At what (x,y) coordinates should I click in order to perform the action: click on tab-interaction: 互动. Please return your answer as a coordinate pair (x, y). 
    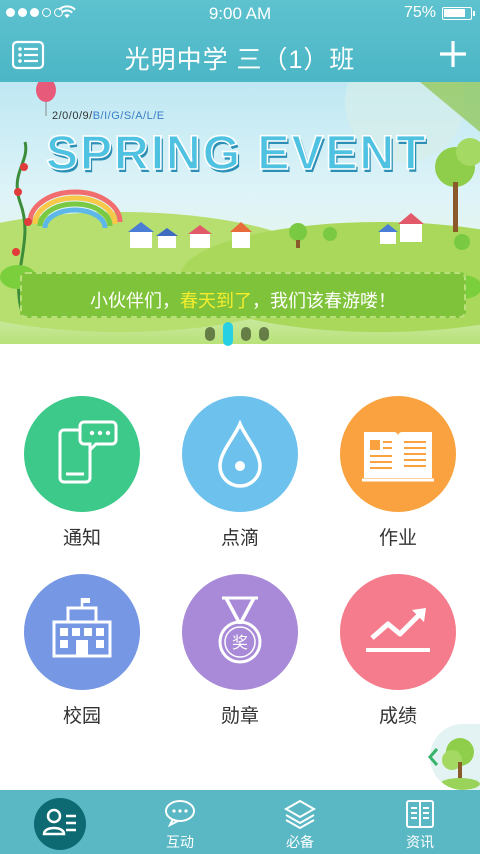
    Looking at the image, I should click on (180, 822).